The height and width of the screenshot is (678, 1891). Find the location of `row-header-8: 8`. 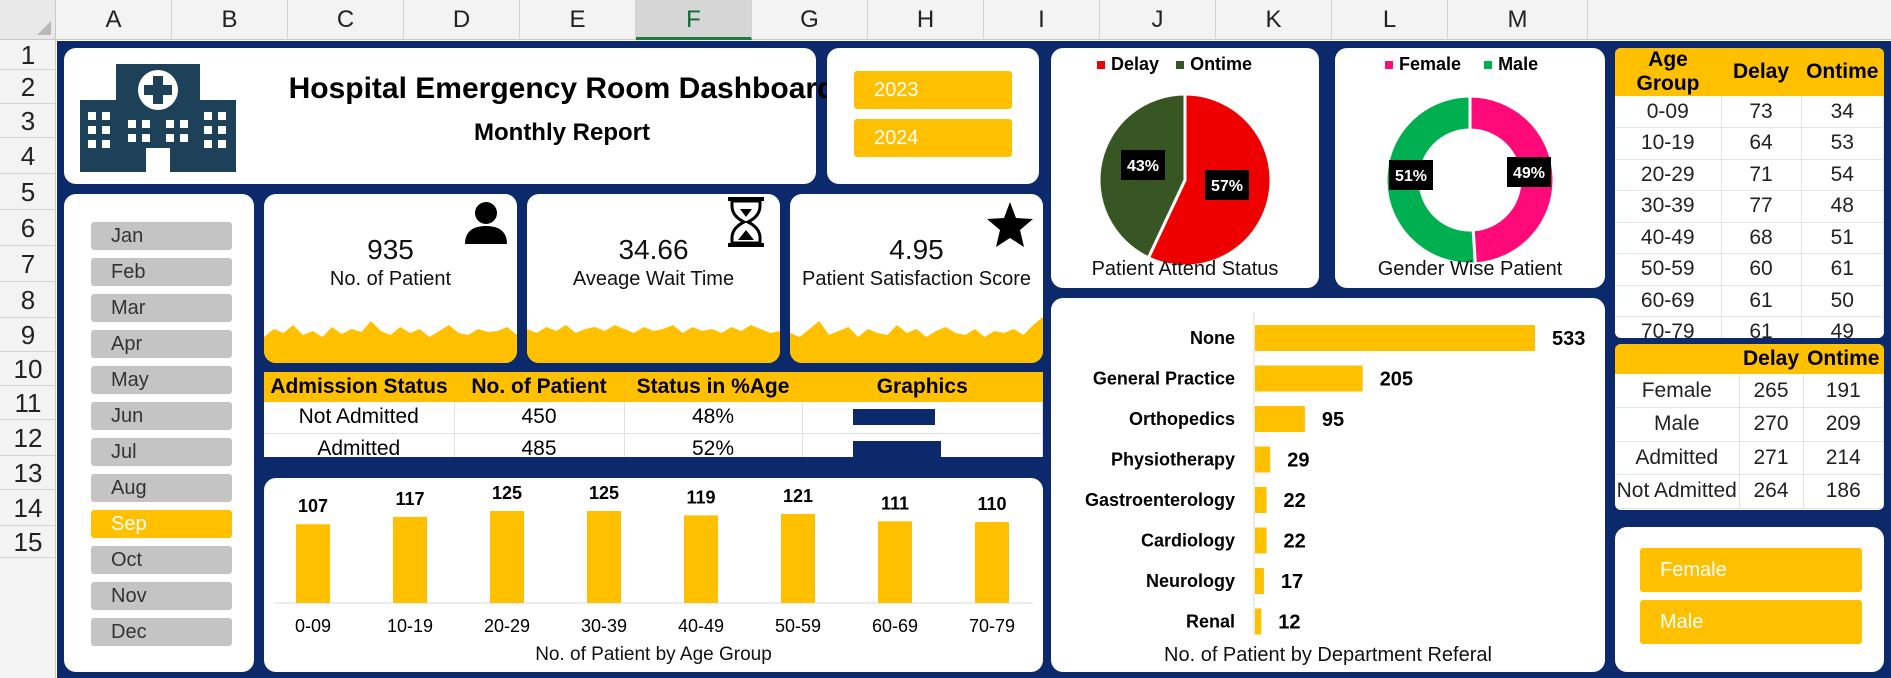

row-header-8: 8 is located at coordinates (28, 300).